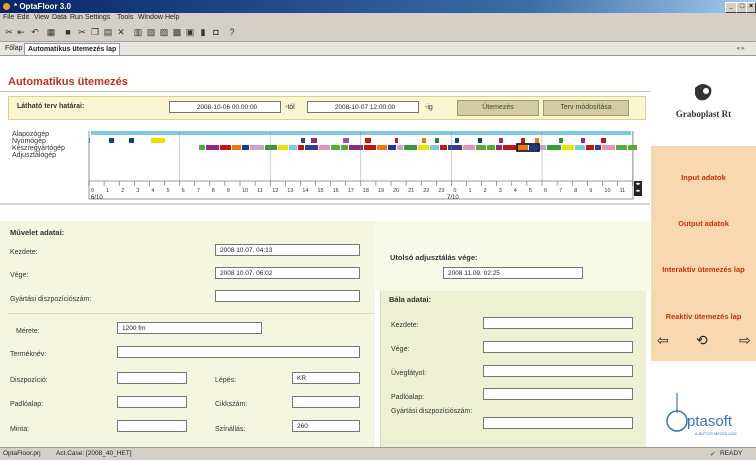  What do you see at coordinates (558, 323) in the screenshot?
I see `bale-start-field` at bounding box center [558, 323].